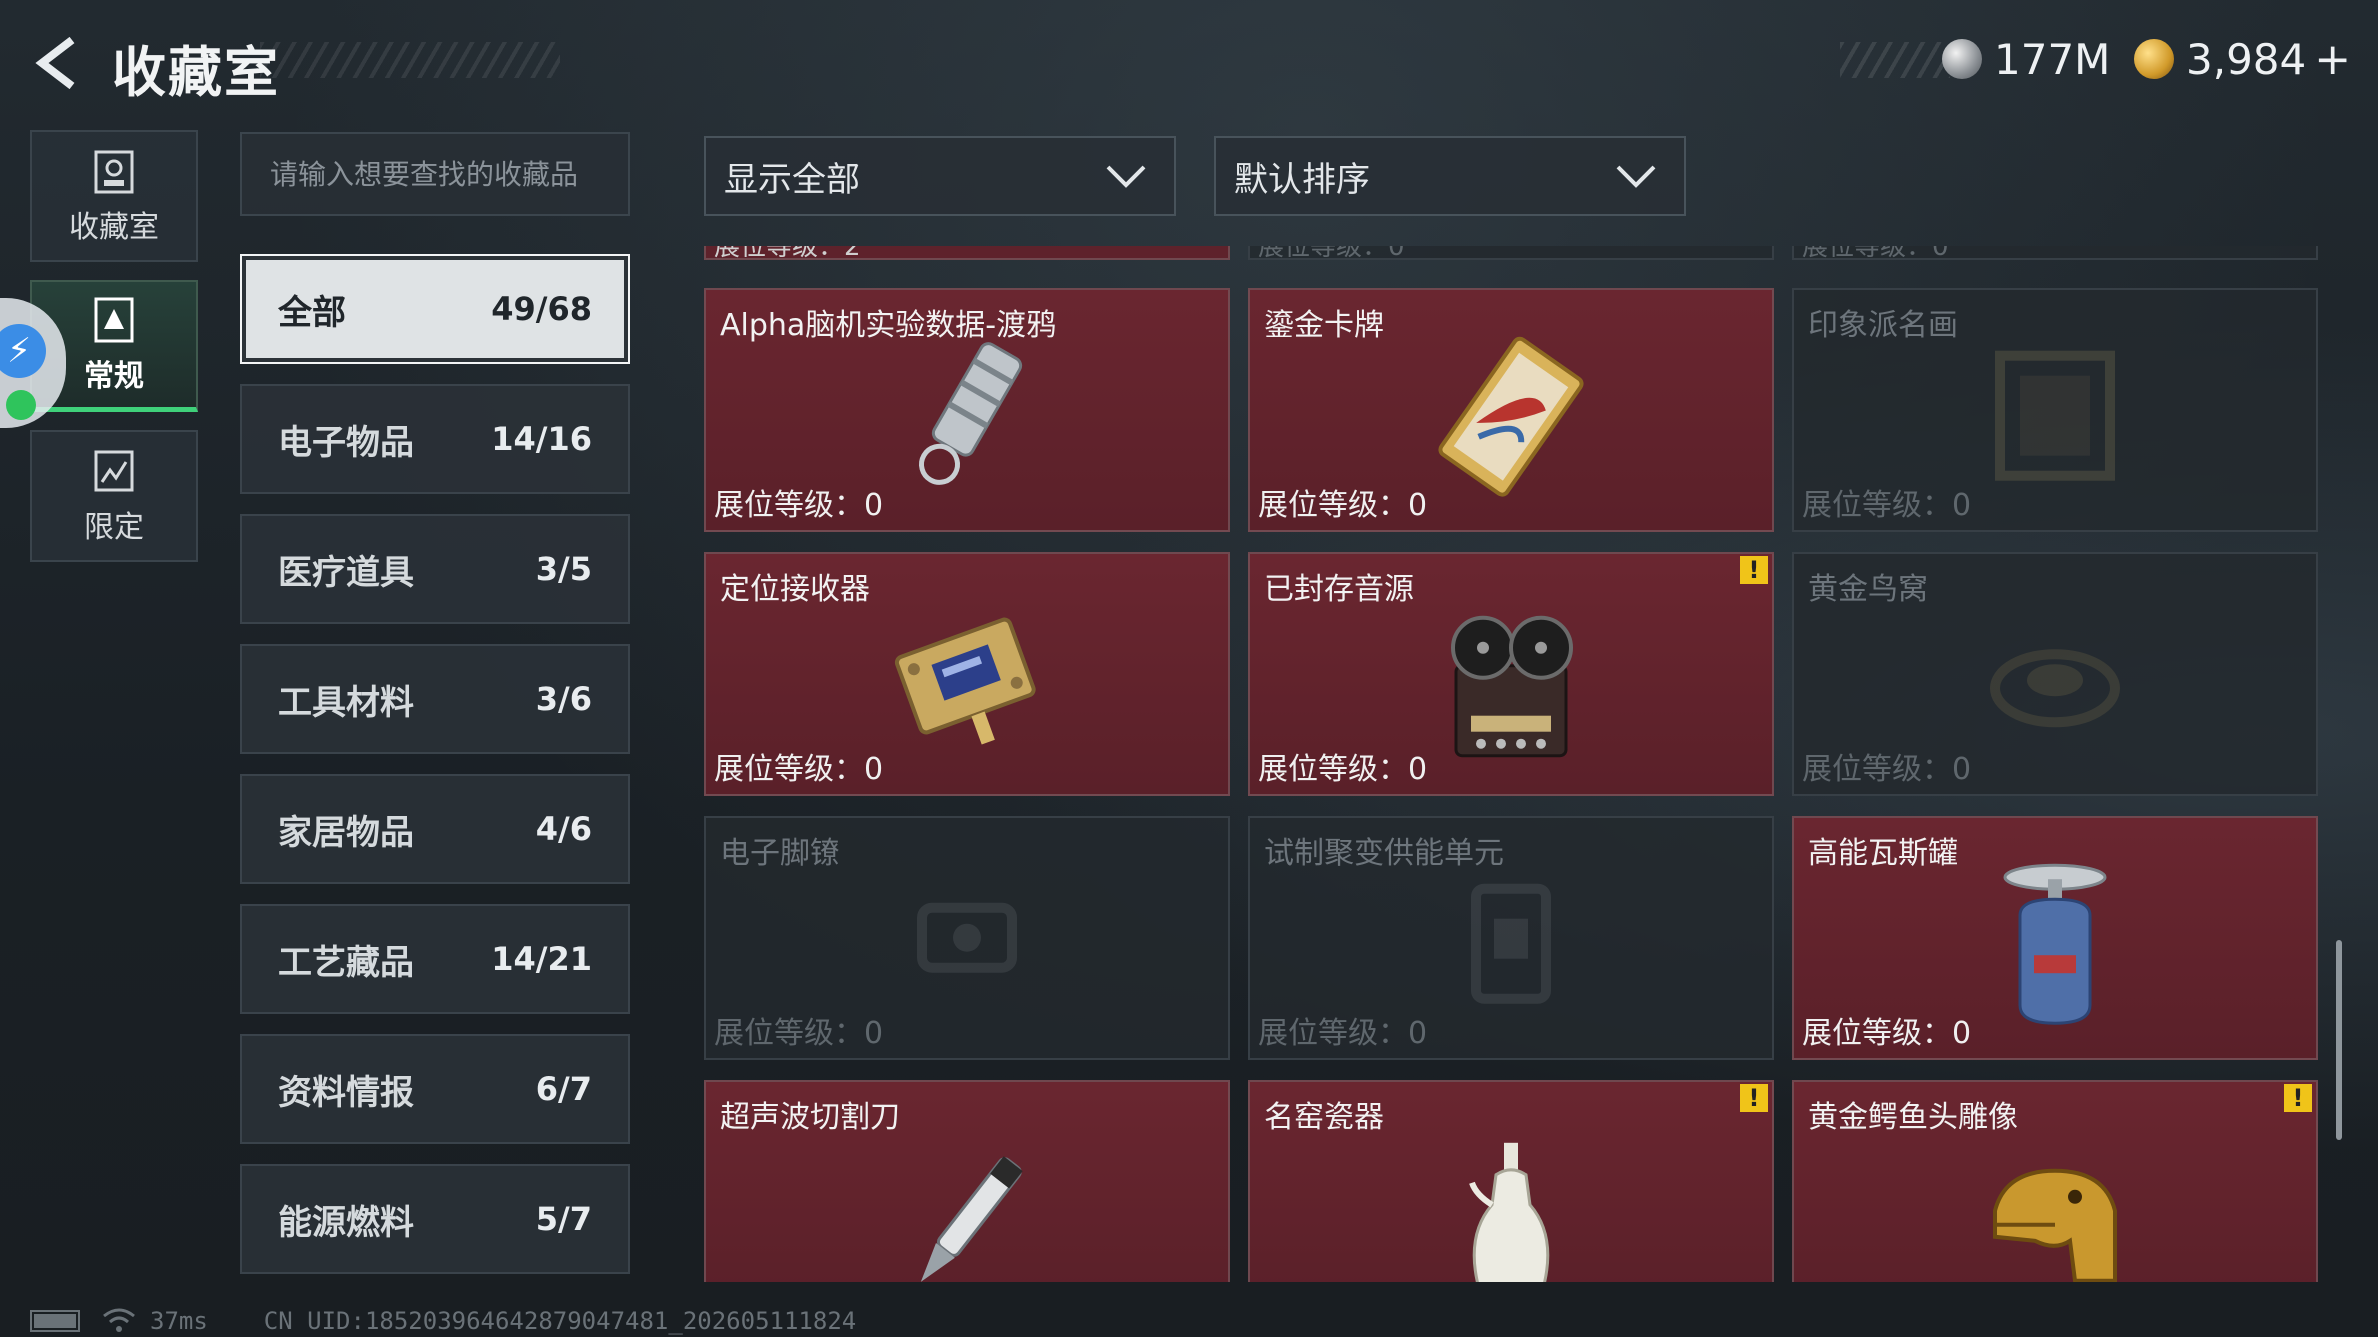  What do you see at coordinates (2339, 1040) in the screenshot?
I see `grid-scrollbar` at bounding box center [2339, 1040].